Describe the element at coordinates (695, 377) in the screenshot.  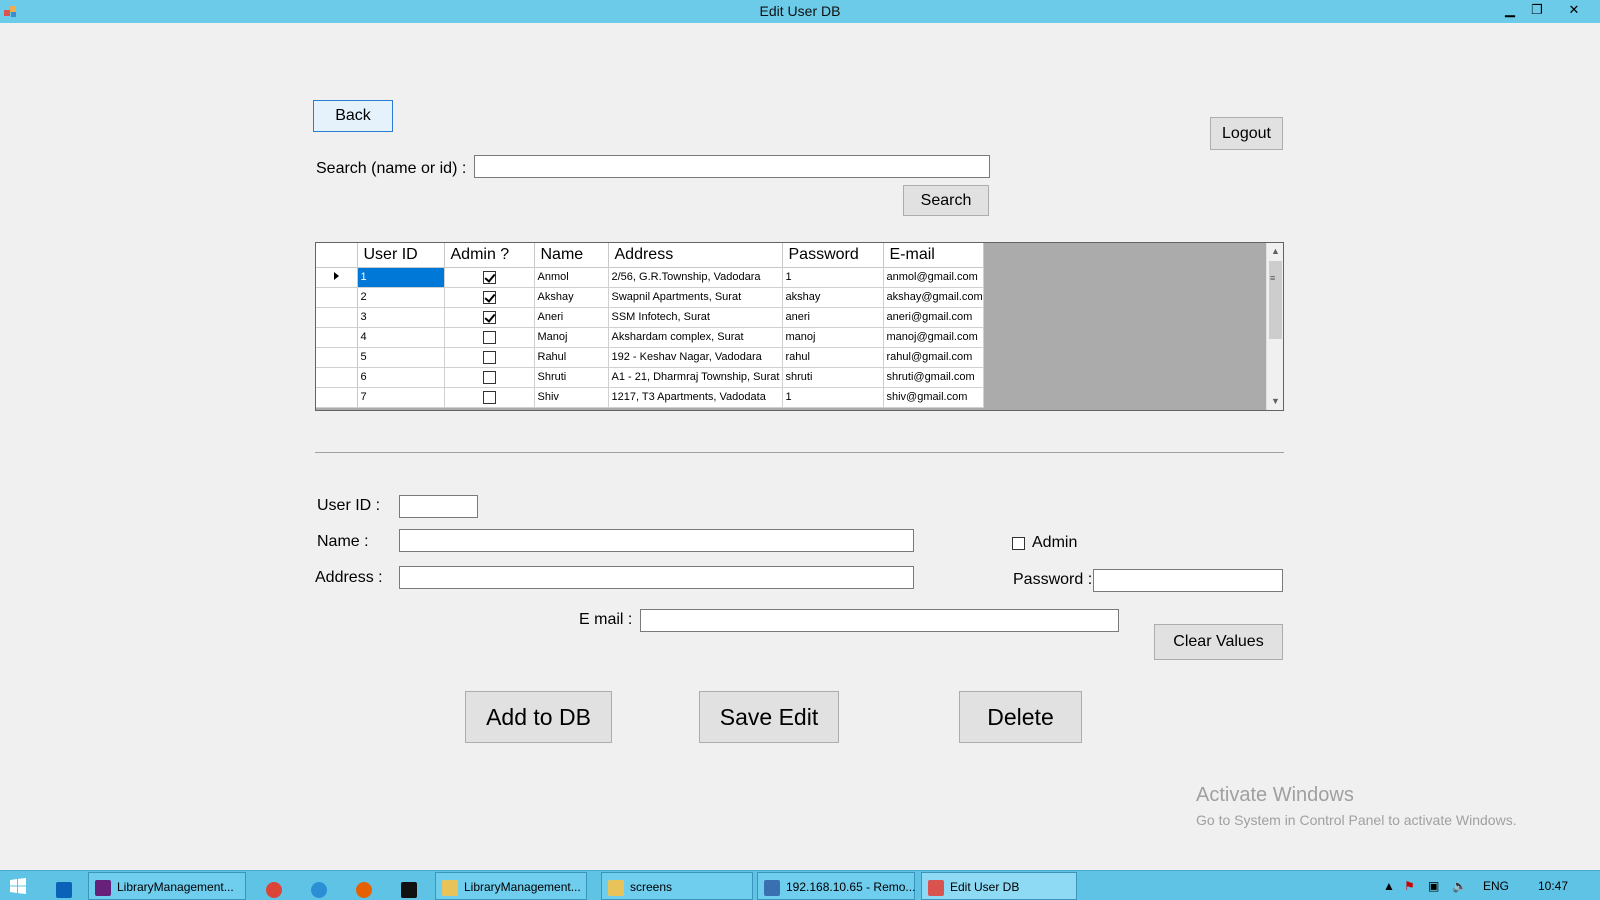
I see `cell-address: A1 - 21, Dharmraj Township, Surat` at that location.